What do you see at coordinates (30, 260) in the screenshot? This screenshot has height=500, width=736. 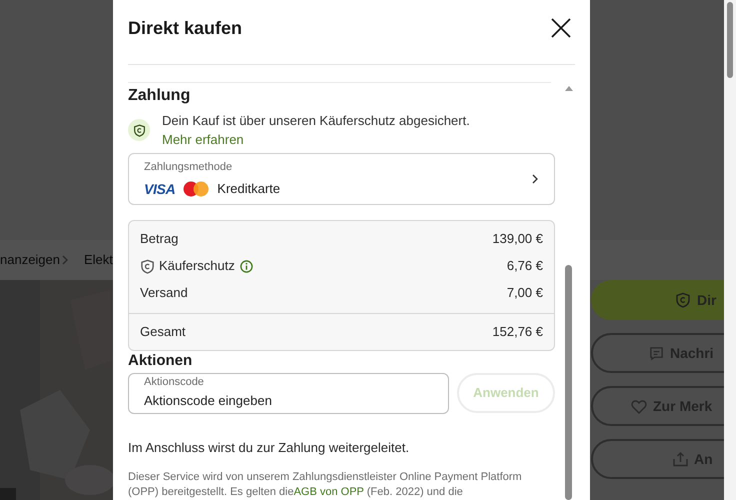 I see `breadcrumb-link: nanzeigen` at bounding box center [30, 260].